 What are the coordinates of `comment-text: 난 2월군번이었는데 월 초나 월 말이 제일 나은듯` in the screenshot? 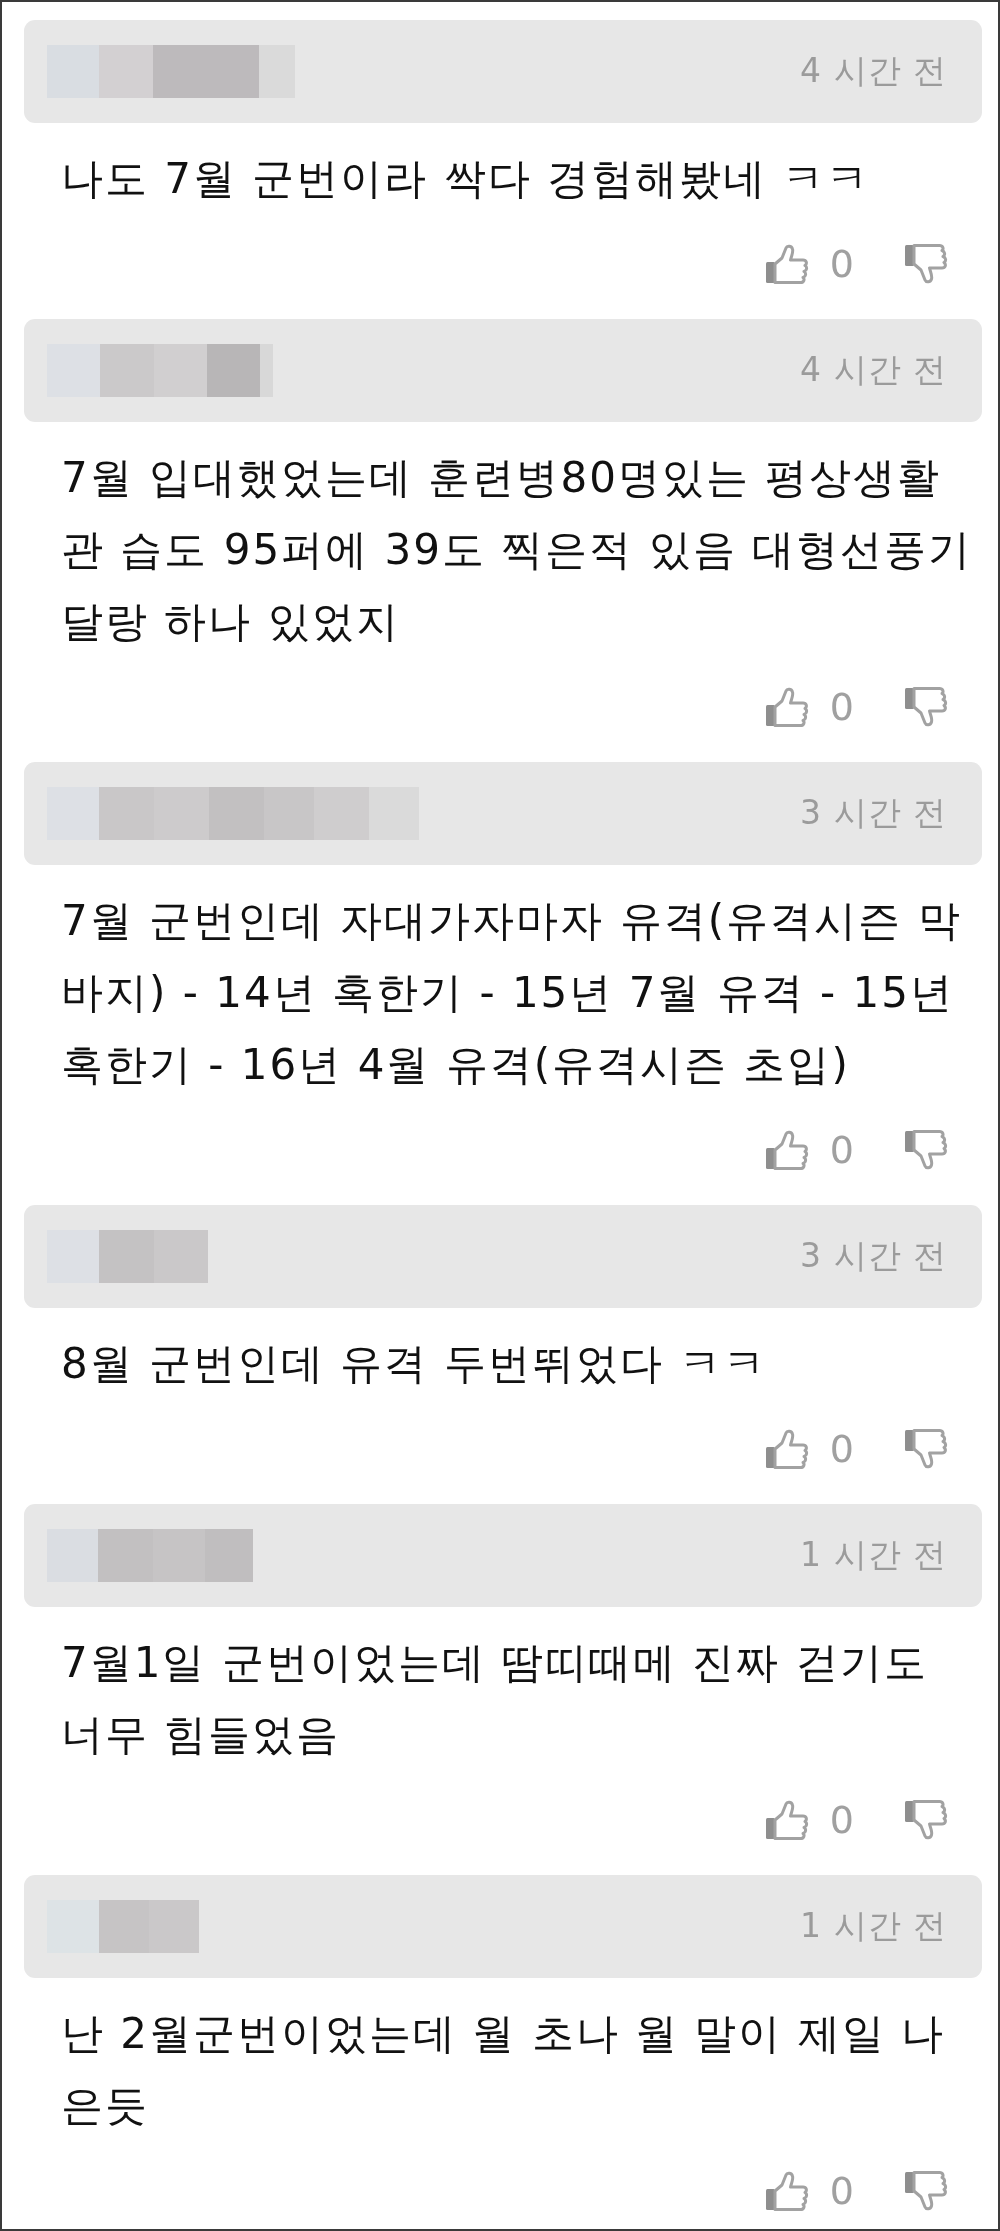 It's located at (504, 2070).